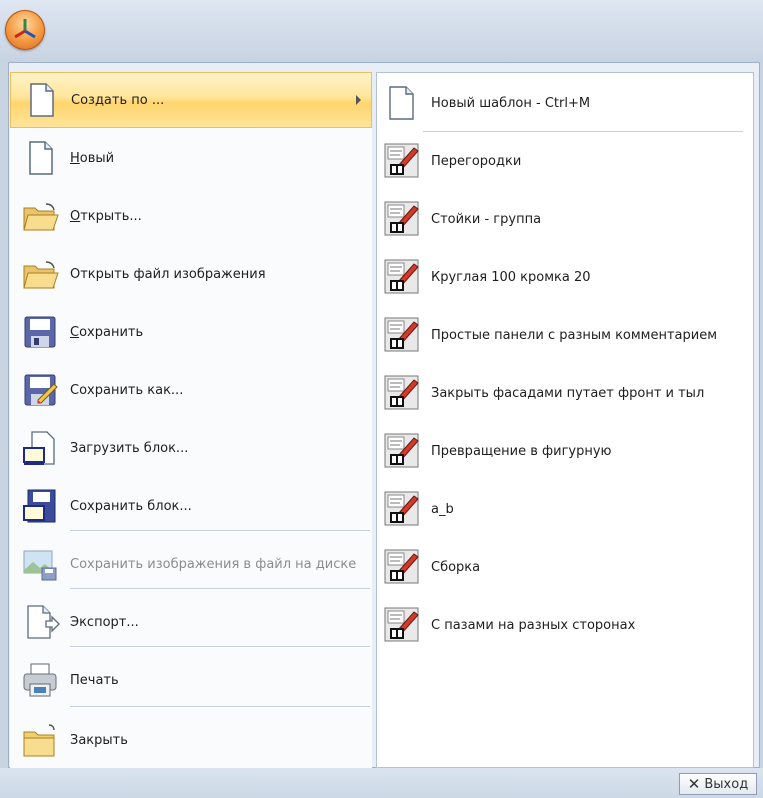 The width and height of the screenshot is (763, 798). Describe the element at coordinates (107, 332) in the screenshot. I see `menu-item-label: Сохранить` at that location.